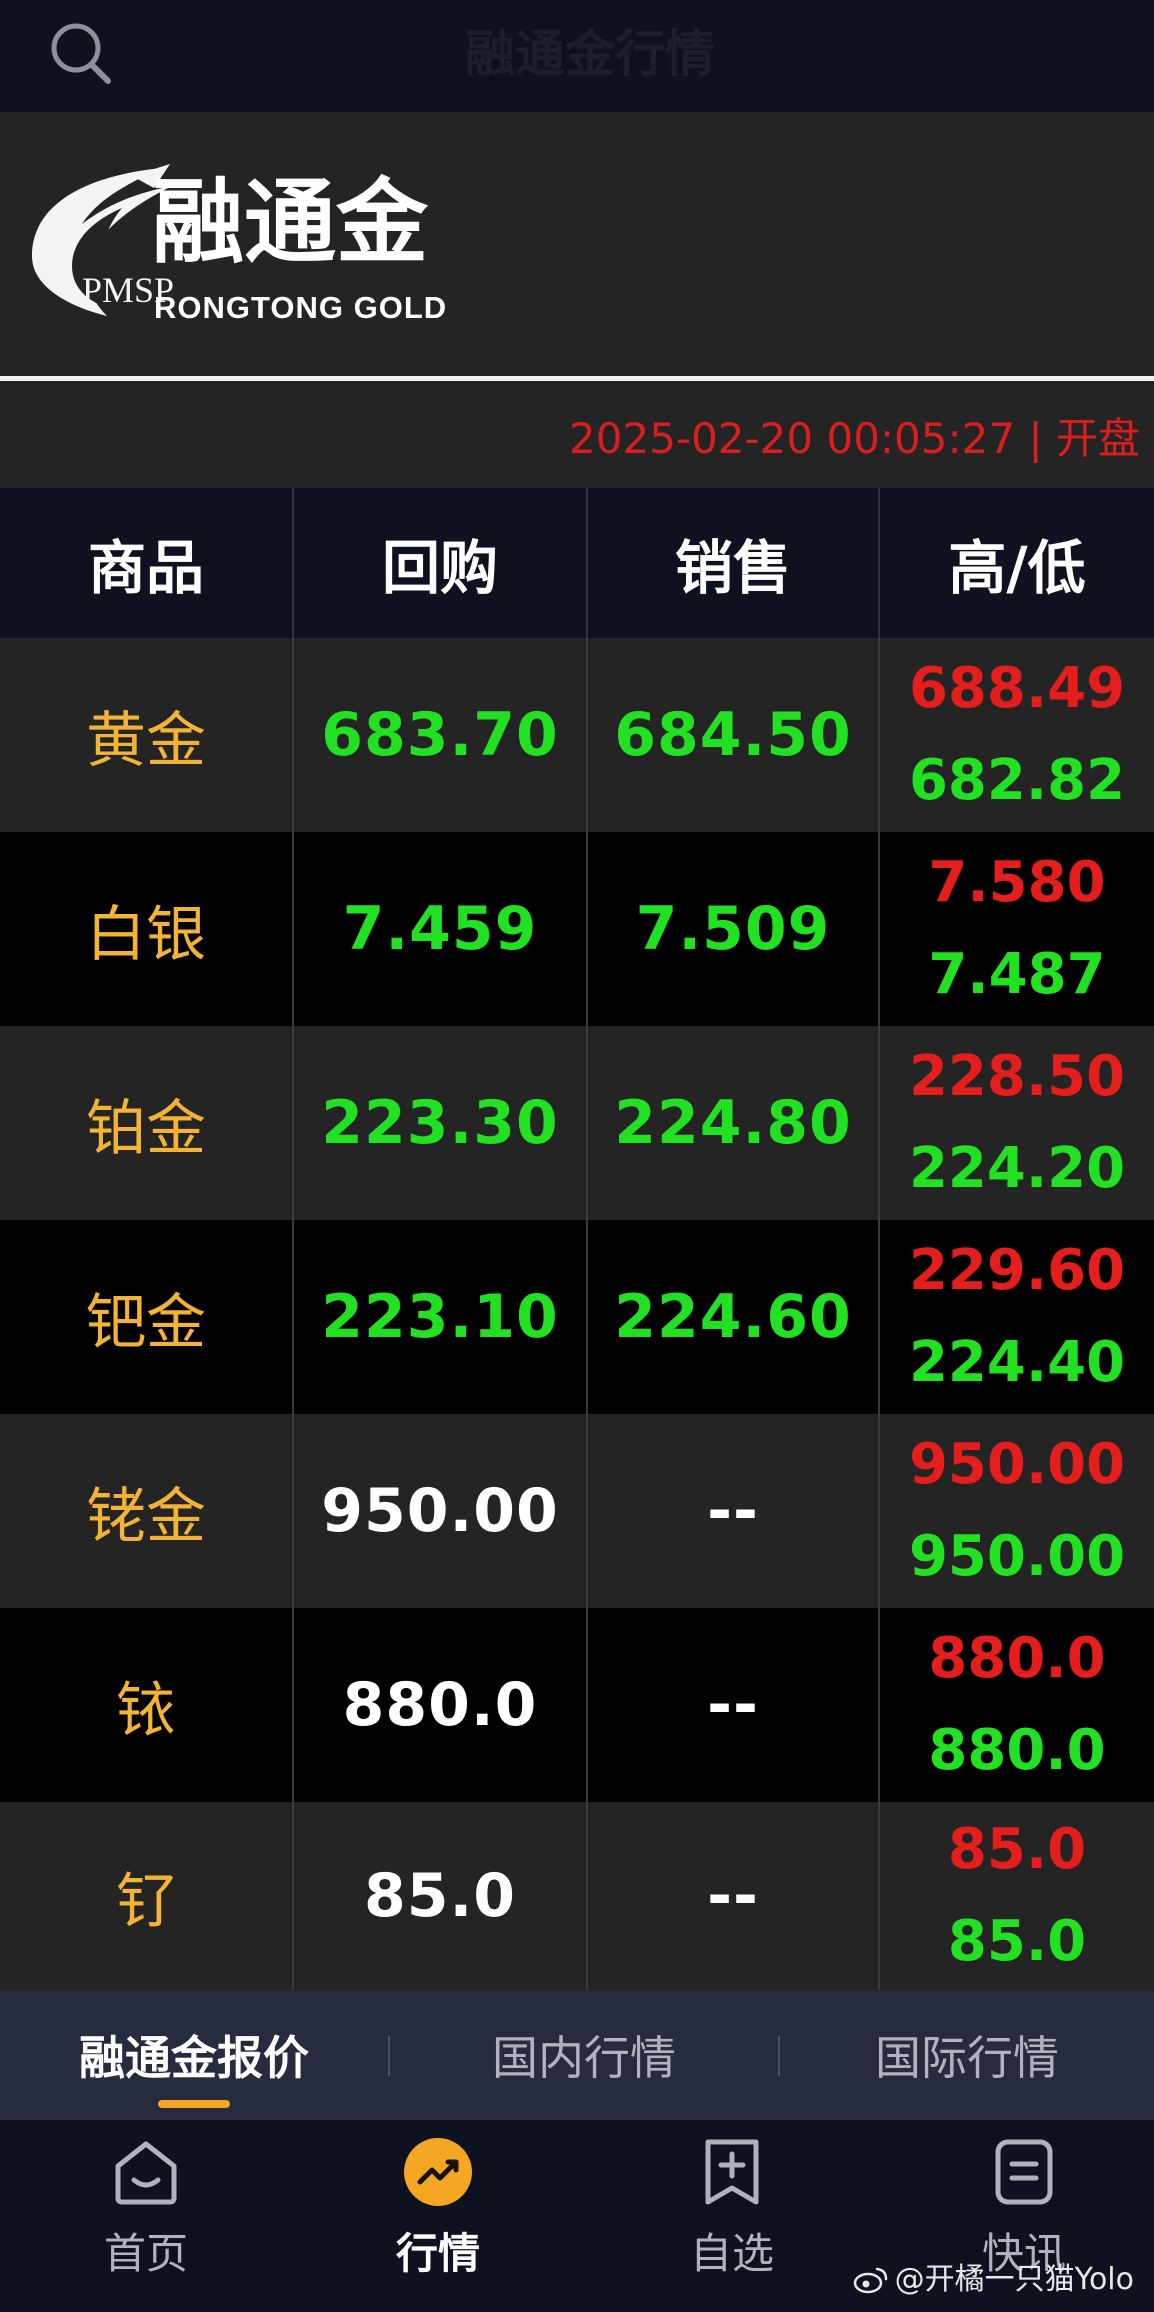  What do you see at coordinates (1017, 1750) in the screenshot?
I see `low-price: 880.0` at bounding box center [1017, 1750].